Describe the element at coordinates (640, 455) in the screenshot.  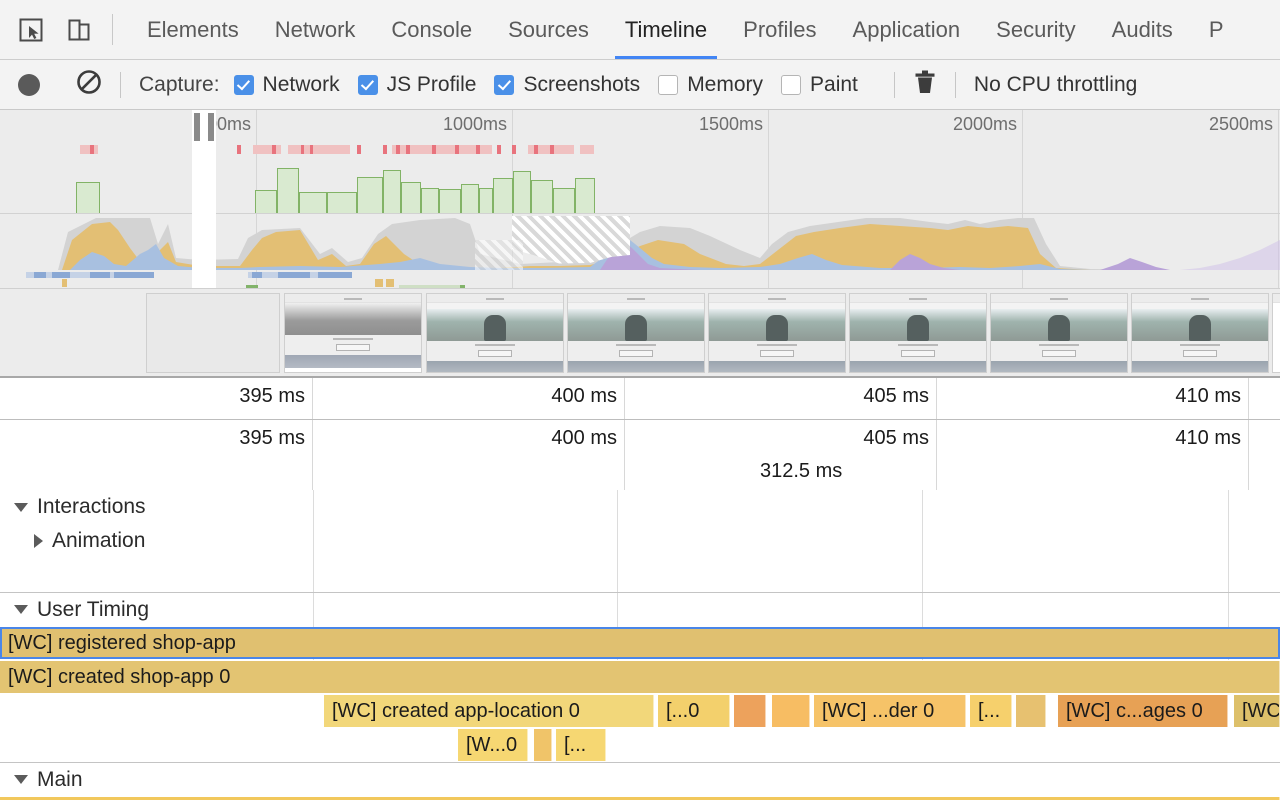
I see `flamechart-ruler-secondary: 395 ms 400 ms 405 ms 410 ms 312.5 ms` at that location.